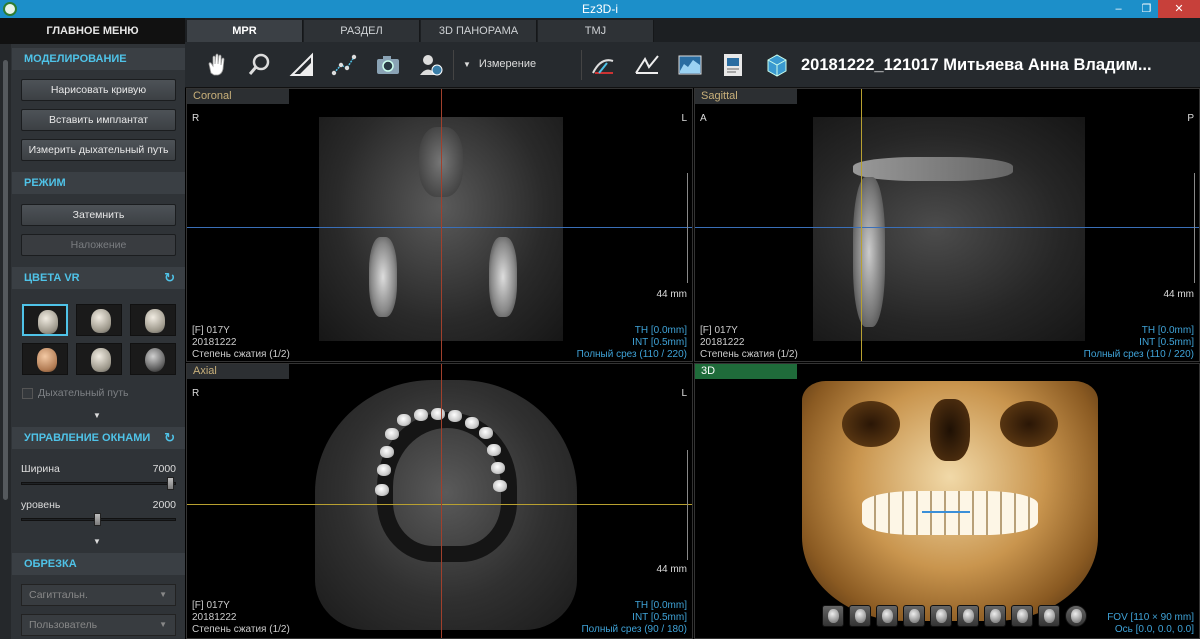 The height and width of the screenshot is (639, 1200). I want to click on overlay-button: Наложение, so click(98, 245).